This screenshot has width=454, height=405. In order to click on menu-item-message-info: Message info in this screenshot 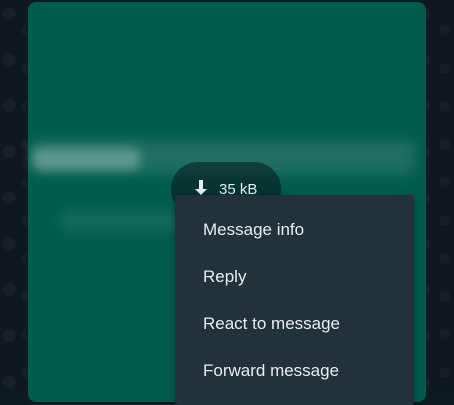, I will do `click(294, 229)`.